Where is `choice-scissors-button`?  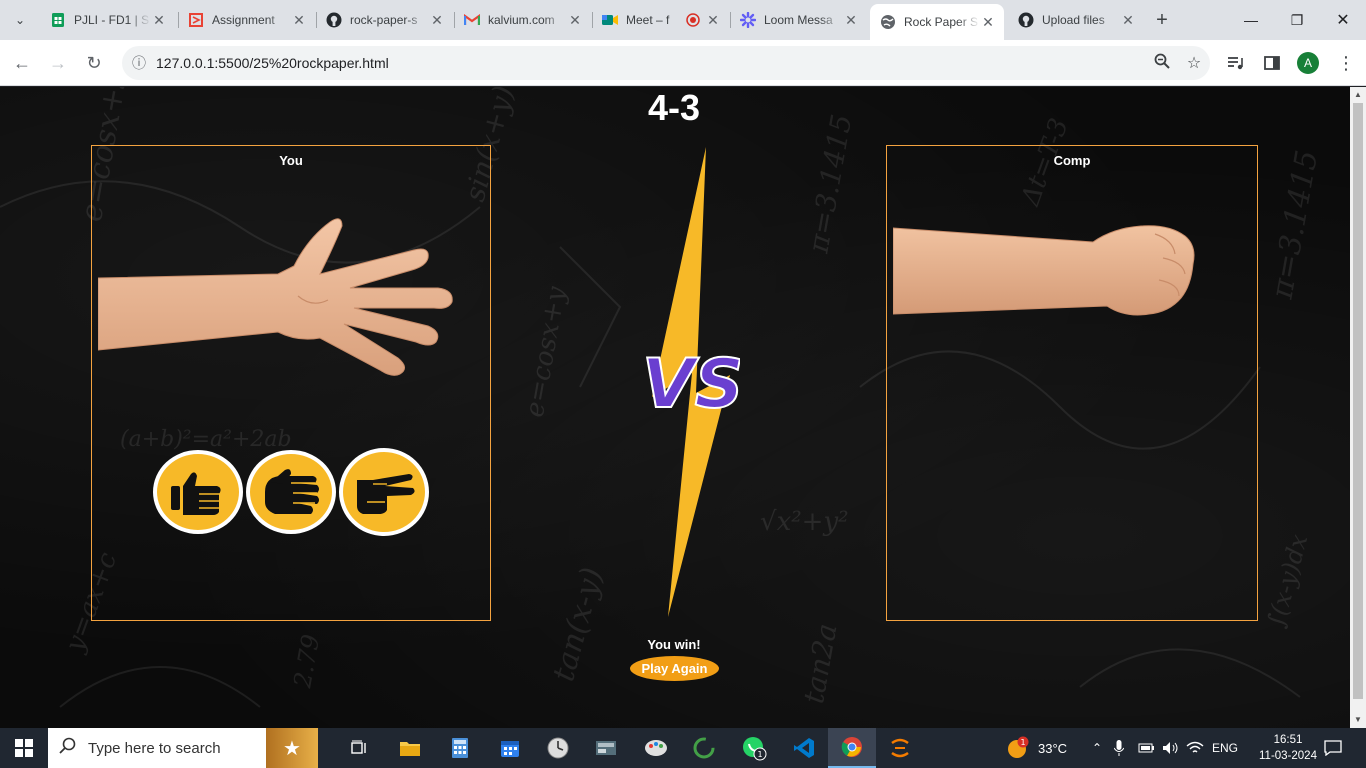
choice-scissors-button is located at coordinates (384, 492).